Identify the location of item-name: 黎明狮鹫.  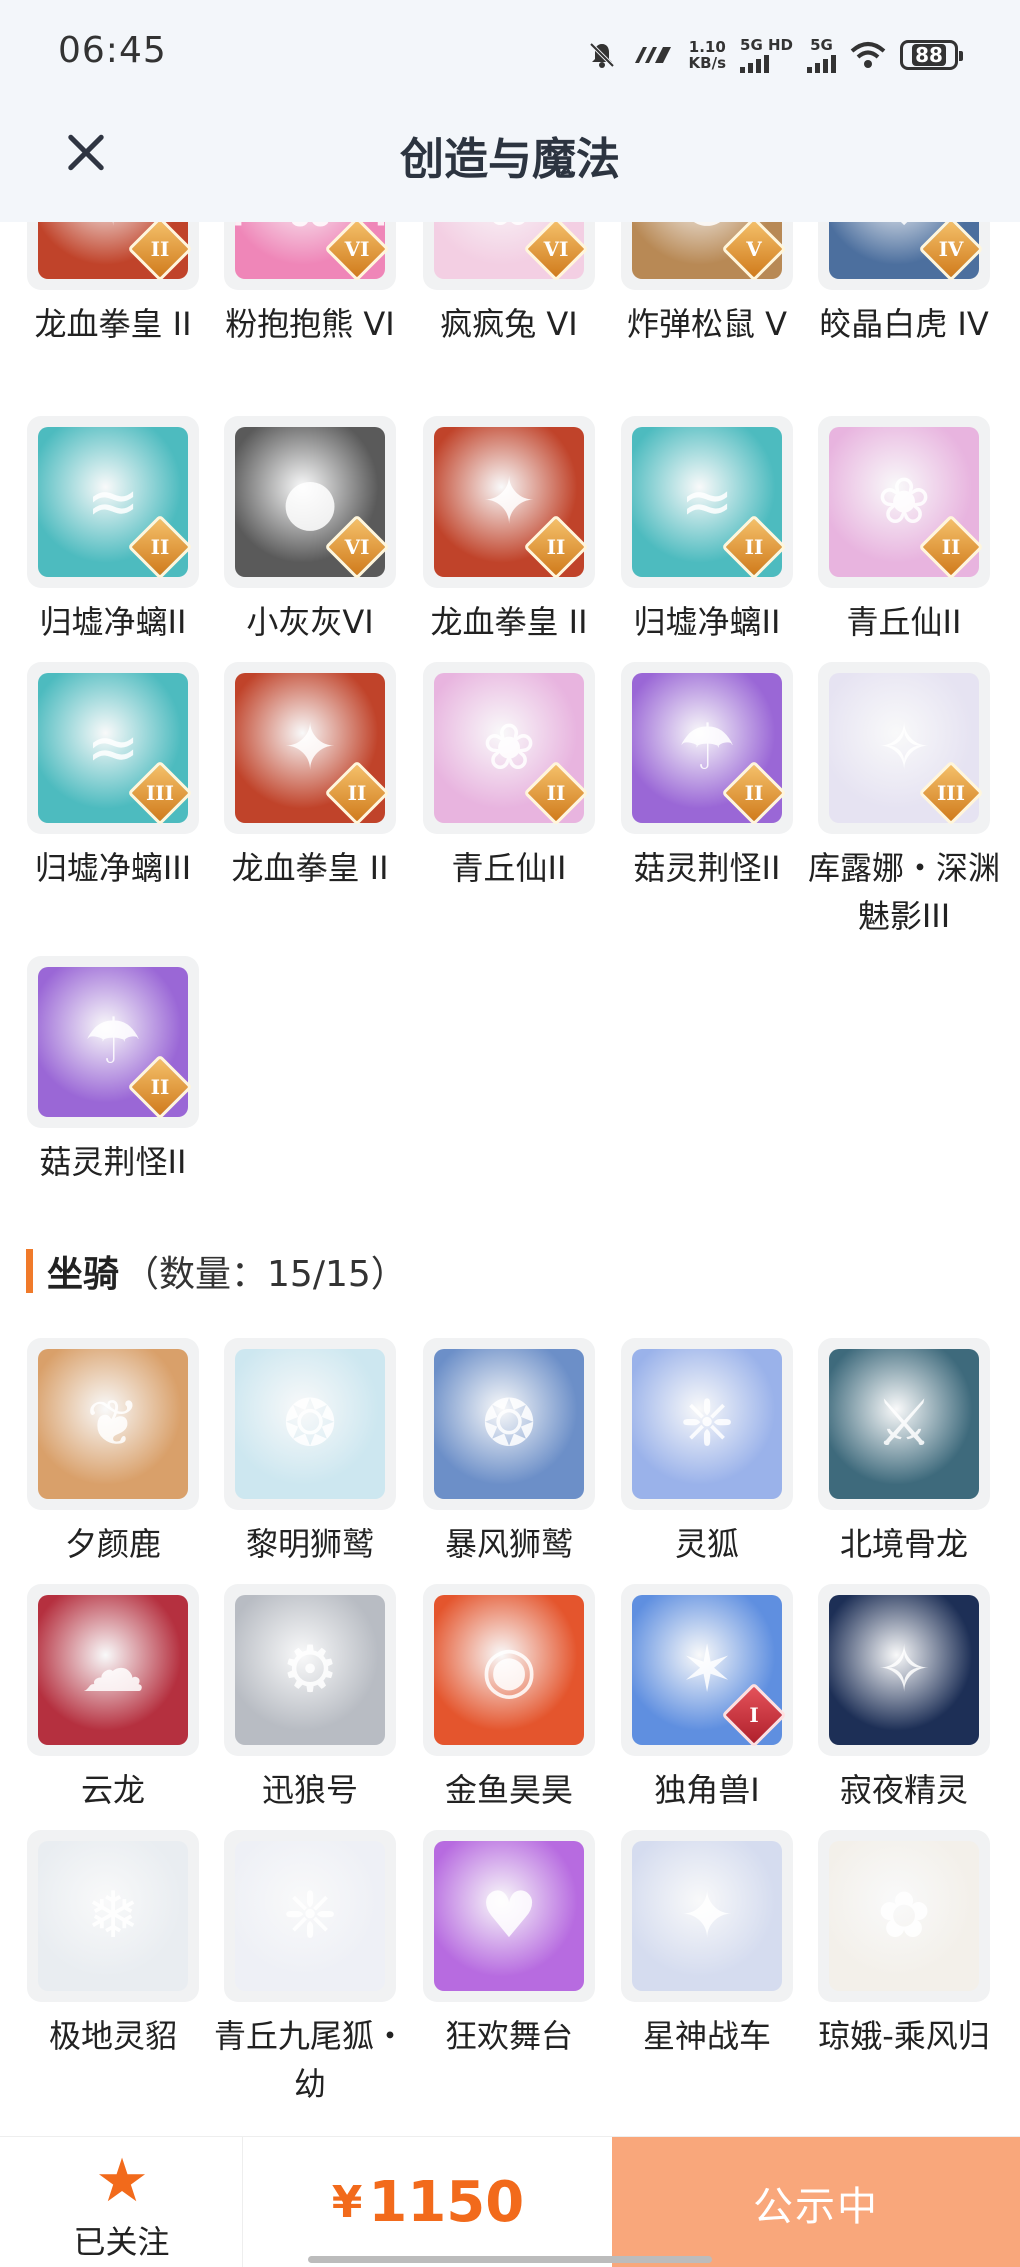
(309, 1544).